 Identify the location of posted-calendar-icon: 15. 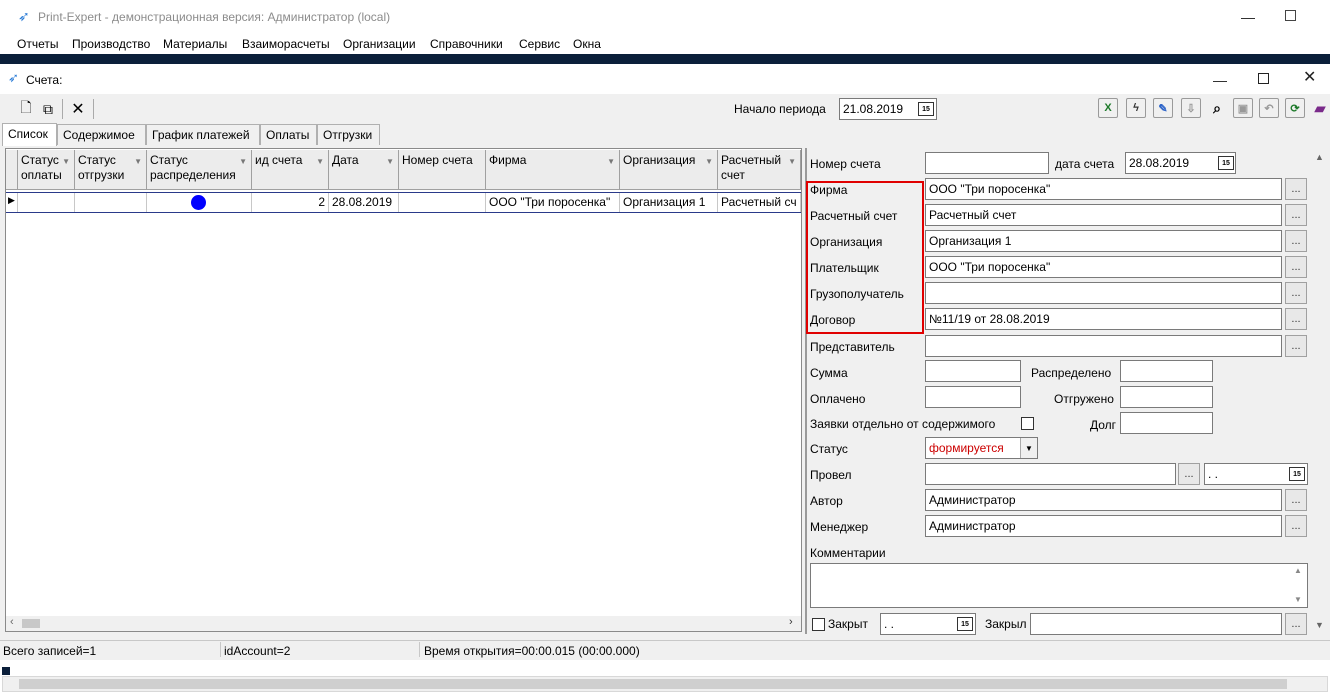
(1297, 474).